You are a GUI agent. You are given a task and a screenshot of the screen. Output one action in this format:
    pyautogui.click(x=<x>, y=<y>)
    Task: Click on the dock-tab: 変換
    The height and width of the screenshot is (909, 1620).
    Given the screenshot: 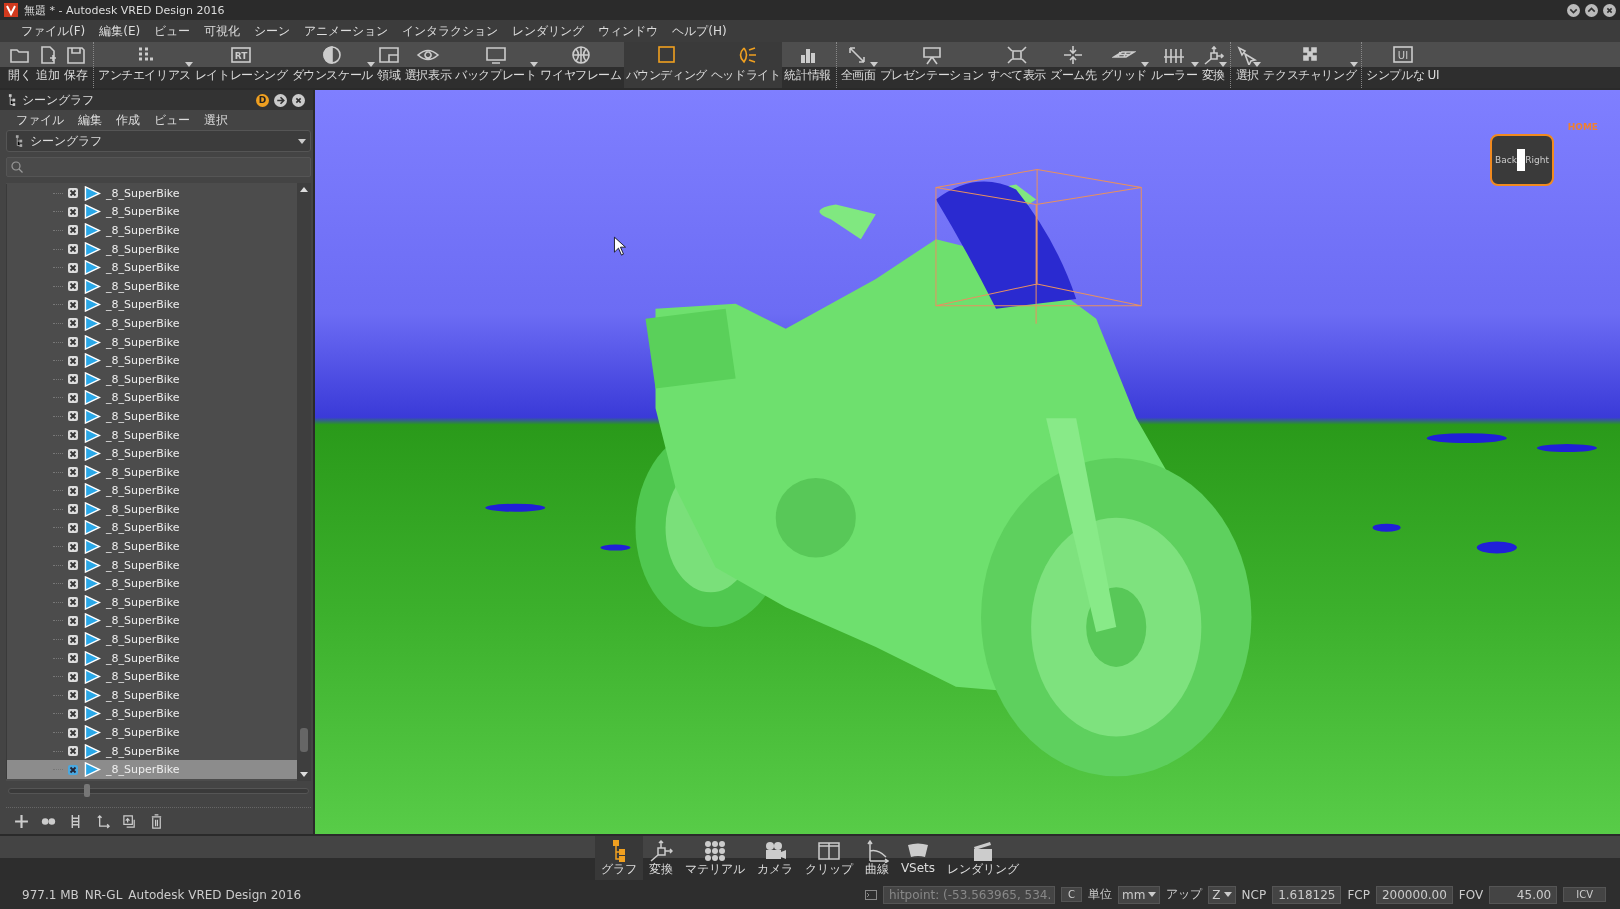 What is the action you would take?
    pyautogui.click(x=660, y=858)
    